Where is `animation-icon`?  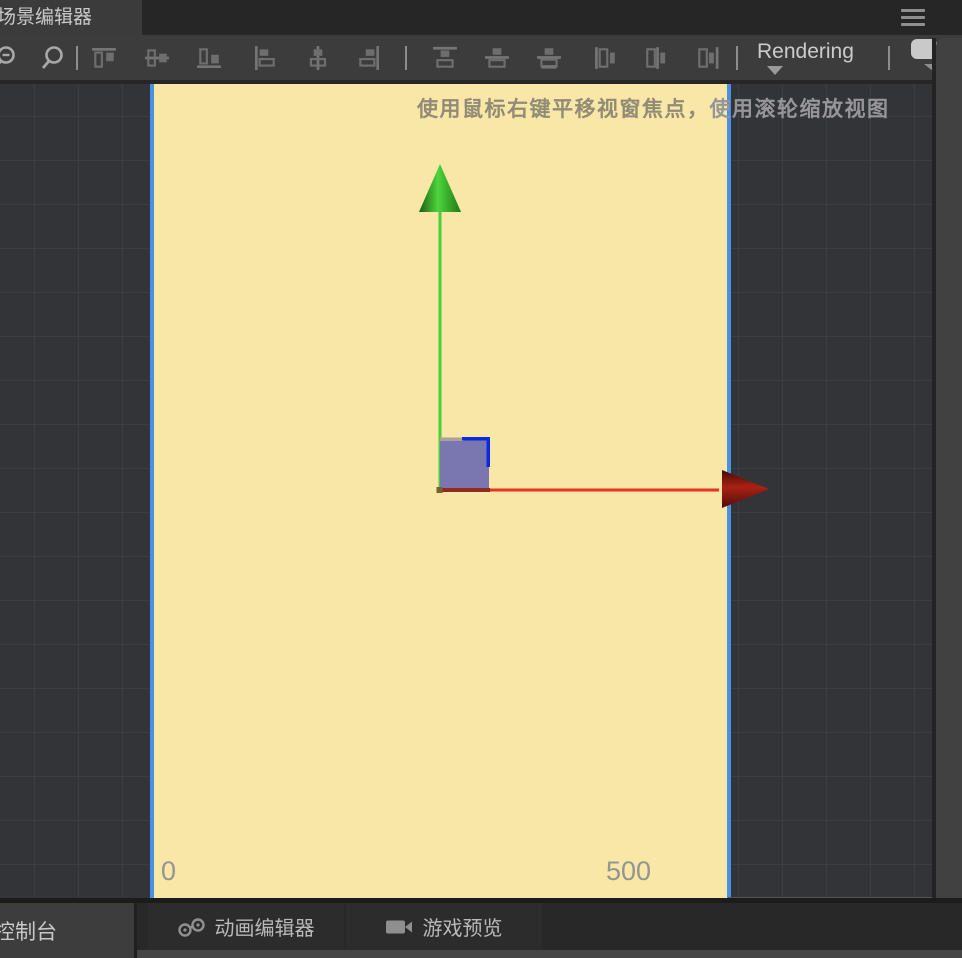
animation-icon is located at coordinates (191, 927).